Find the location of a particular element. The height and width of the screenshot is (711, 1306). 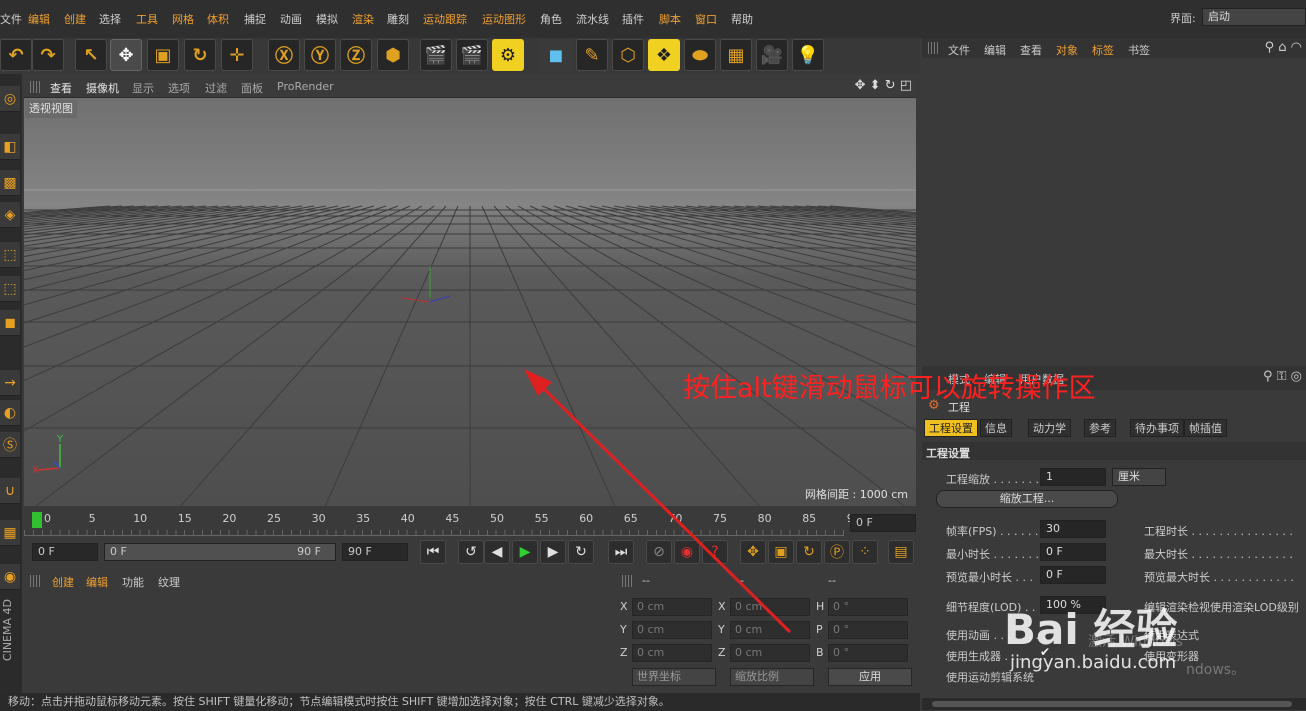

scale-mode-select: 缩放比例 is located at coordinates (772, 677).